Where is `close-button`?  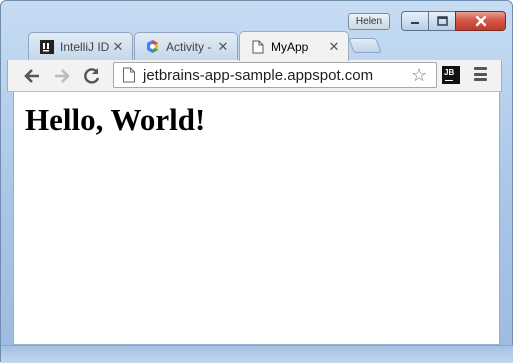 close-button is located at coordinates (480, 21).